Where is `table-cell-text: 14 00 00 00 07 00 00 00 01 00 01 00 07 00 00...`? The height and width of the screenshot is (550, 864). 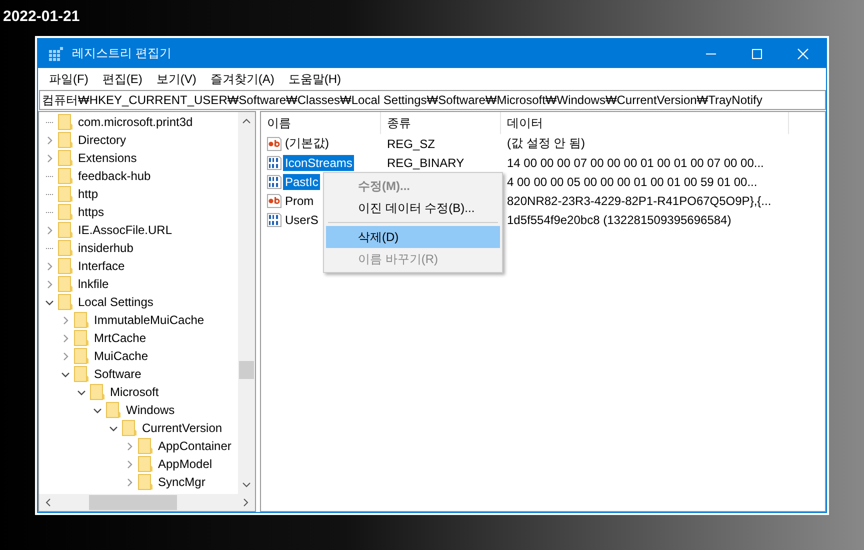 table-cell-text: 14 00 00 00 07 00 00 00 01 00 01 00 07 00 00... is located at coordinates (635, 163).